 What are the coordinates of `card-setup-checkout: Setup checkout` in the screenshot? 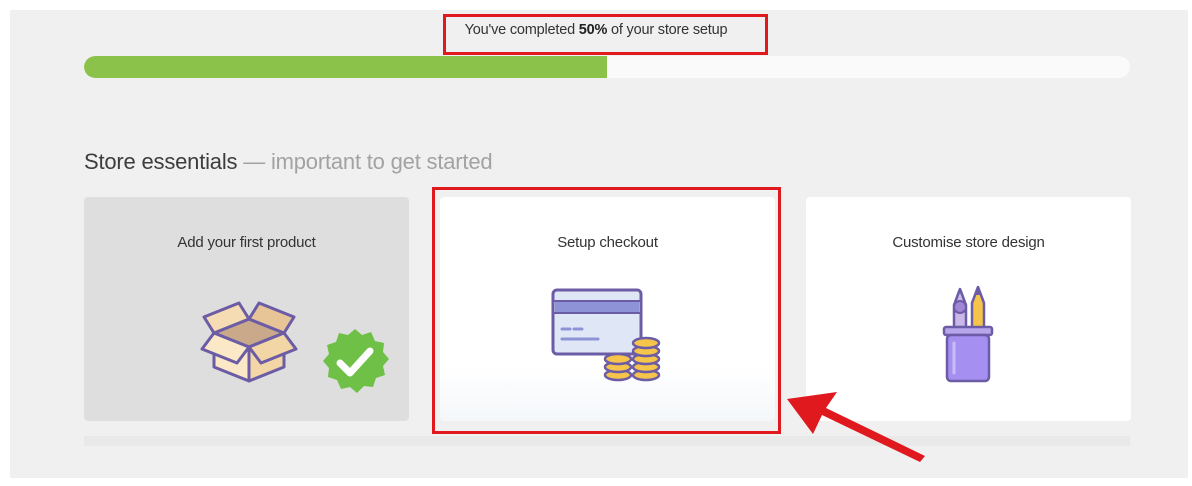 It's located at (607, 309).